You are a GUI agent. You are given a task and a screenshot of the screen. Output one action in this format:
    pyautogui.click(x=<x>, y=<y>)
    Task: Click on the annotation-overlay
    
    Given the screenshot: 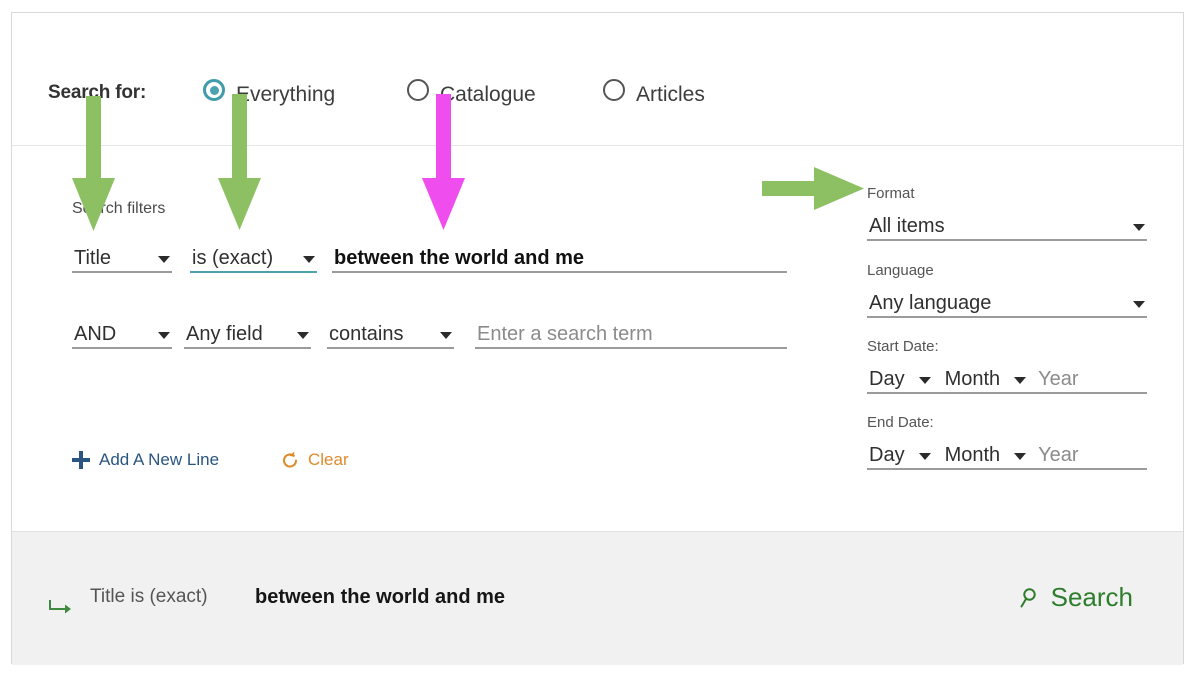 What is the action you would take?
    pyautogui.click(x=468, y=162)
    